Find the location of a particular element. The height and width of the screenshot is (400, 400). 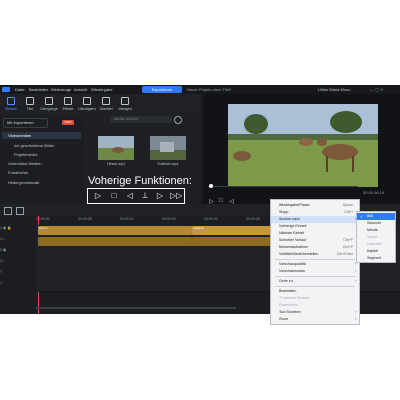

menu-item-shortcut: Ctrl+F is located at coordinates (348, 240).